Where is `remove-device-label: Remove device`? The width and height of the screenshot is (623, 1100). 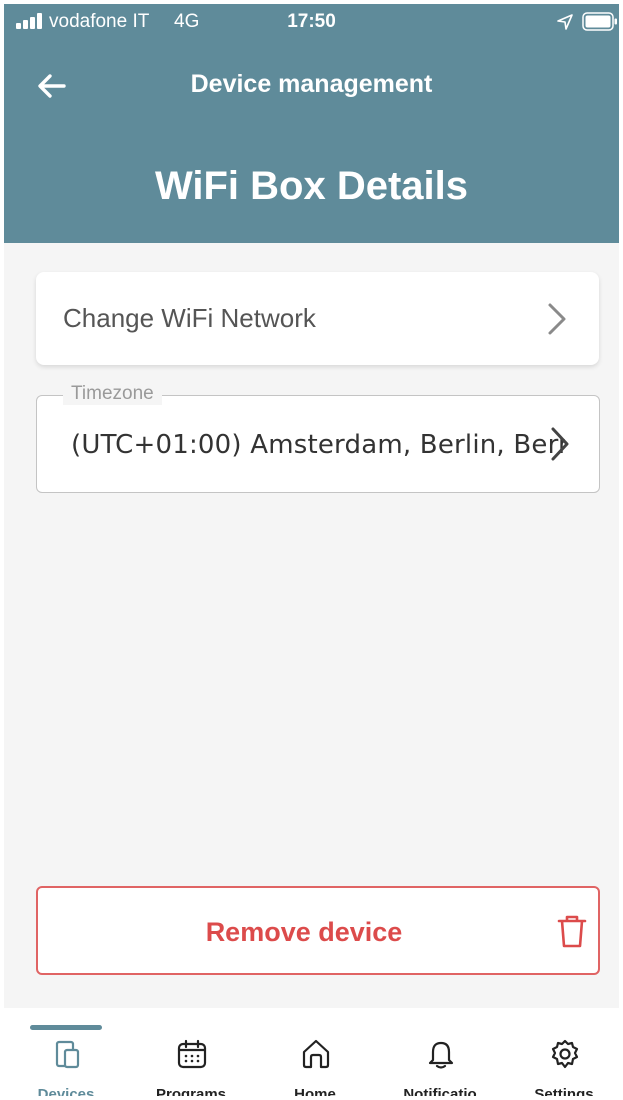 remove-device-label: Remove device is located at coordinates (304, 932).